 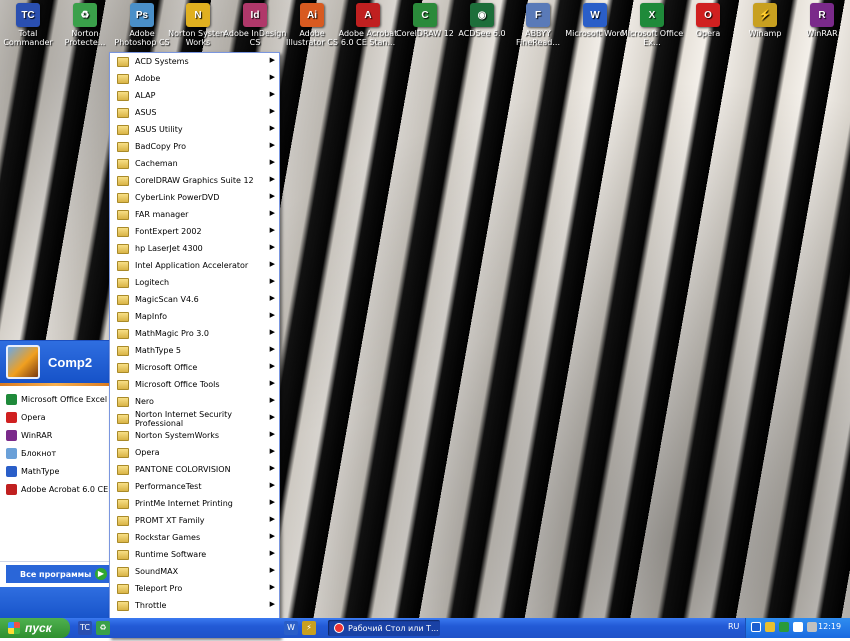 I want to click on program-folder-item: CyberLink PowerDVD ▶, so click(x=194, y=197).